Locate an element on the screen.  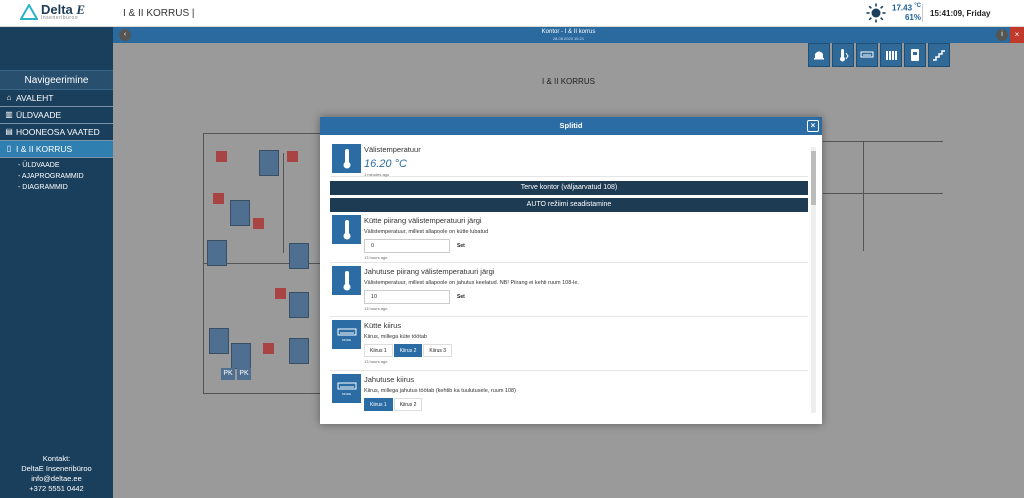
sidebar-item-label: HOONEOSA VAATED is located at coordinates (58, 132).